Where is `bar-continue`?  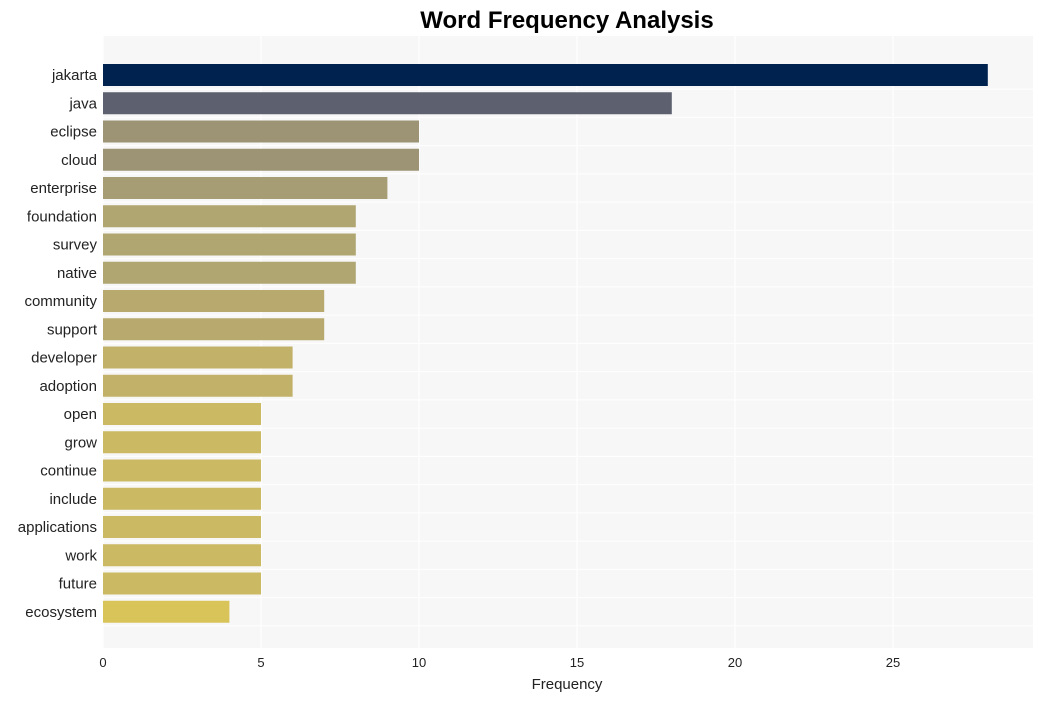 bar-continue is located at coordinates (182, 470).